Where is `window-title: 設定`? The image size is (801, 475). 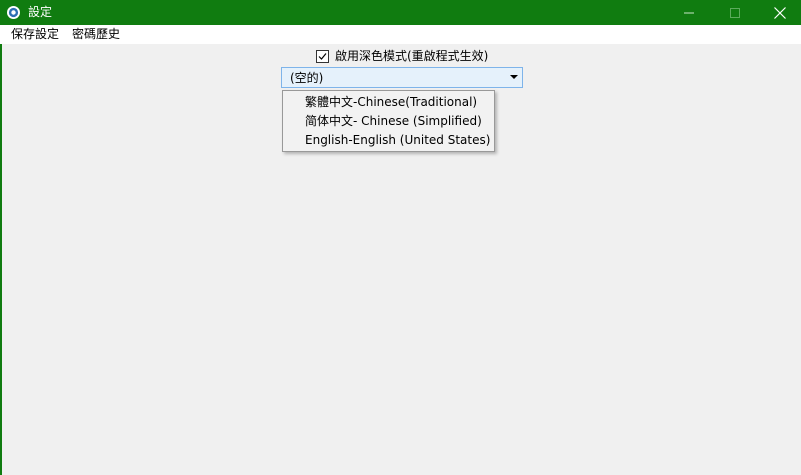
window-title: 設定 is located at coordinates (40, 12).